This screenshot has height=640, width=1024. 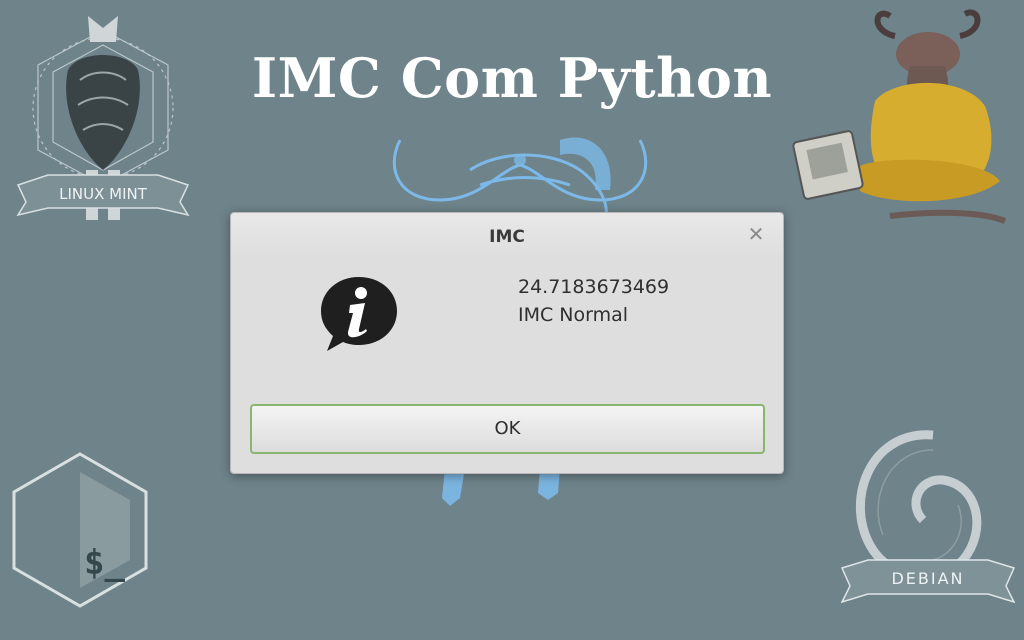 I want to click on bash-logo: $_, so click(x=80, y=530).